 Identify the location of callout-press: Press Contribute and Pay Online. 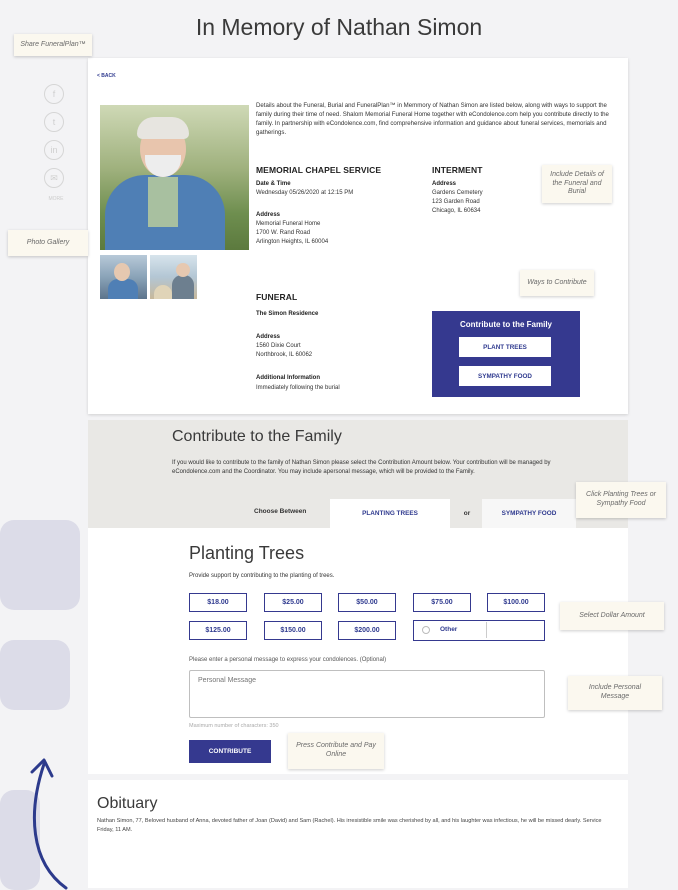
(336, 751).